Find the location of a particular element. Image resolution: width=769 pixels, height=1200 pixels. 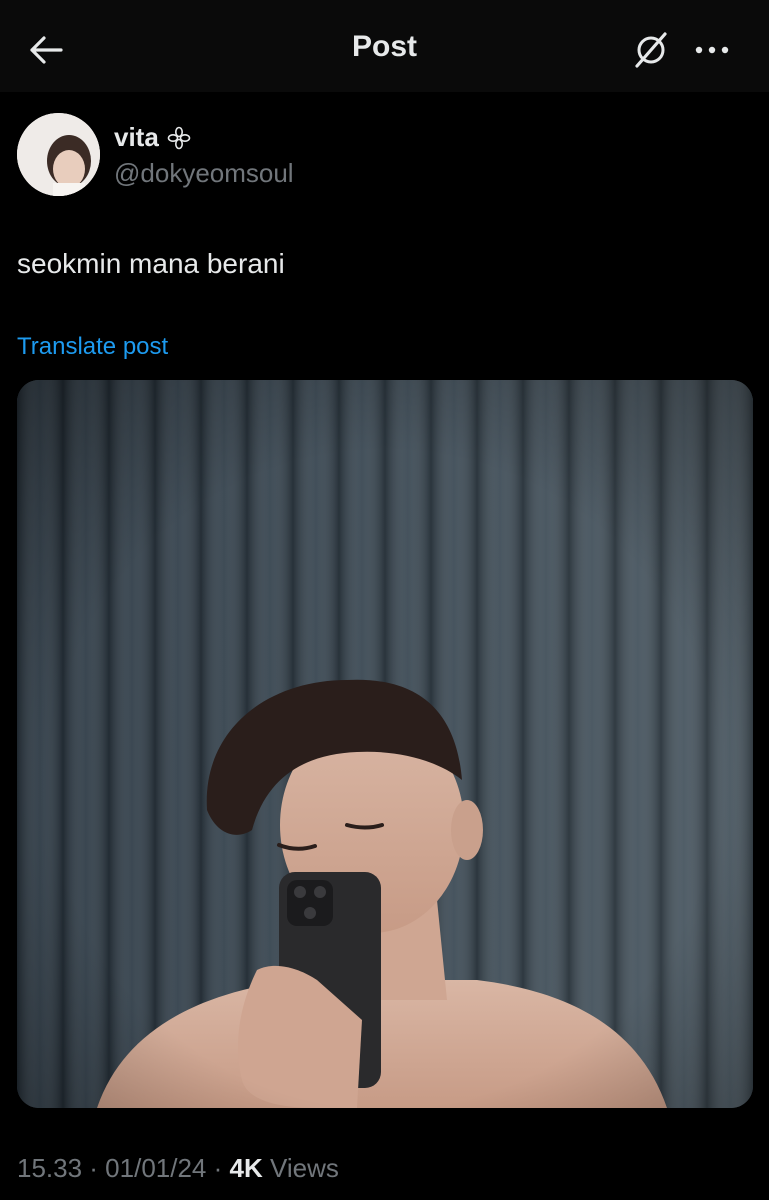

views-label: Views is located at coordinates (300, 1168).